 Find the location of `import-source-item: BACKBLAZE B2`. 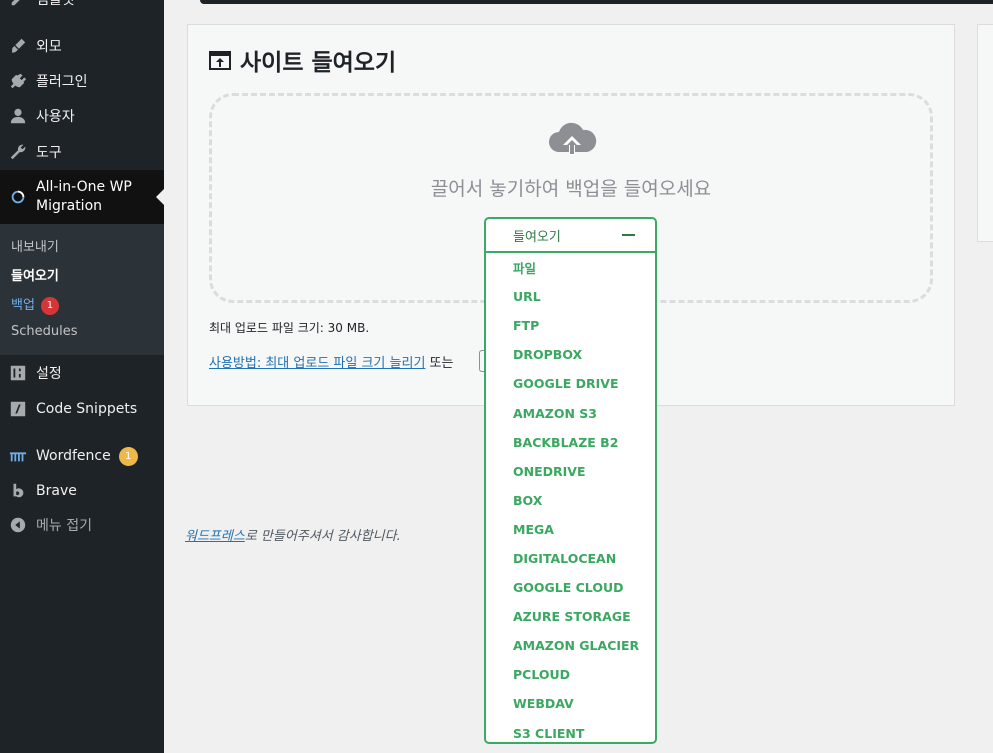

import-source-item: BACKBLAZE B2 is located at coordinates (570, 442).